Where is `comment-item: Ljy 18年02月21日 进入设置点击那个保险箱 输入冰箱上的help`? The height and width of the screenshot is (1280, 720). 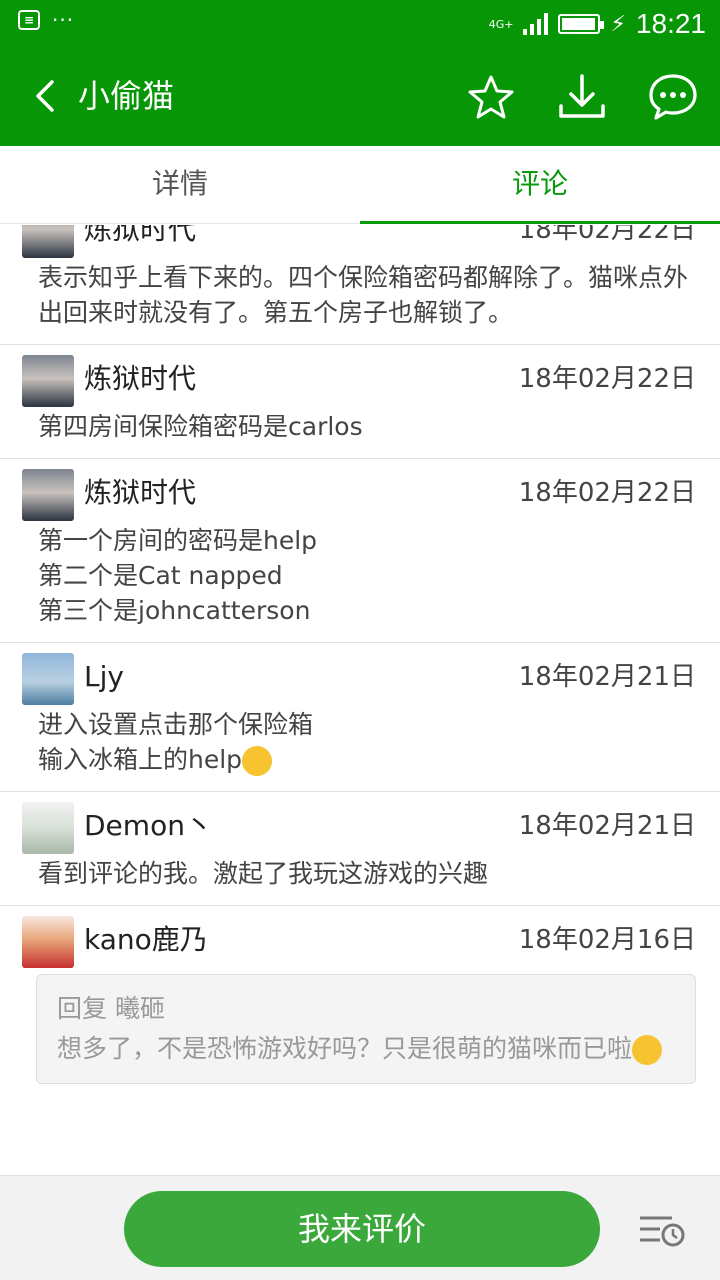
comment-item: Ljy 18年02月21日 进入设置点击那个保险箱 输入冰箱上的help is located at coordinates (360, 722).